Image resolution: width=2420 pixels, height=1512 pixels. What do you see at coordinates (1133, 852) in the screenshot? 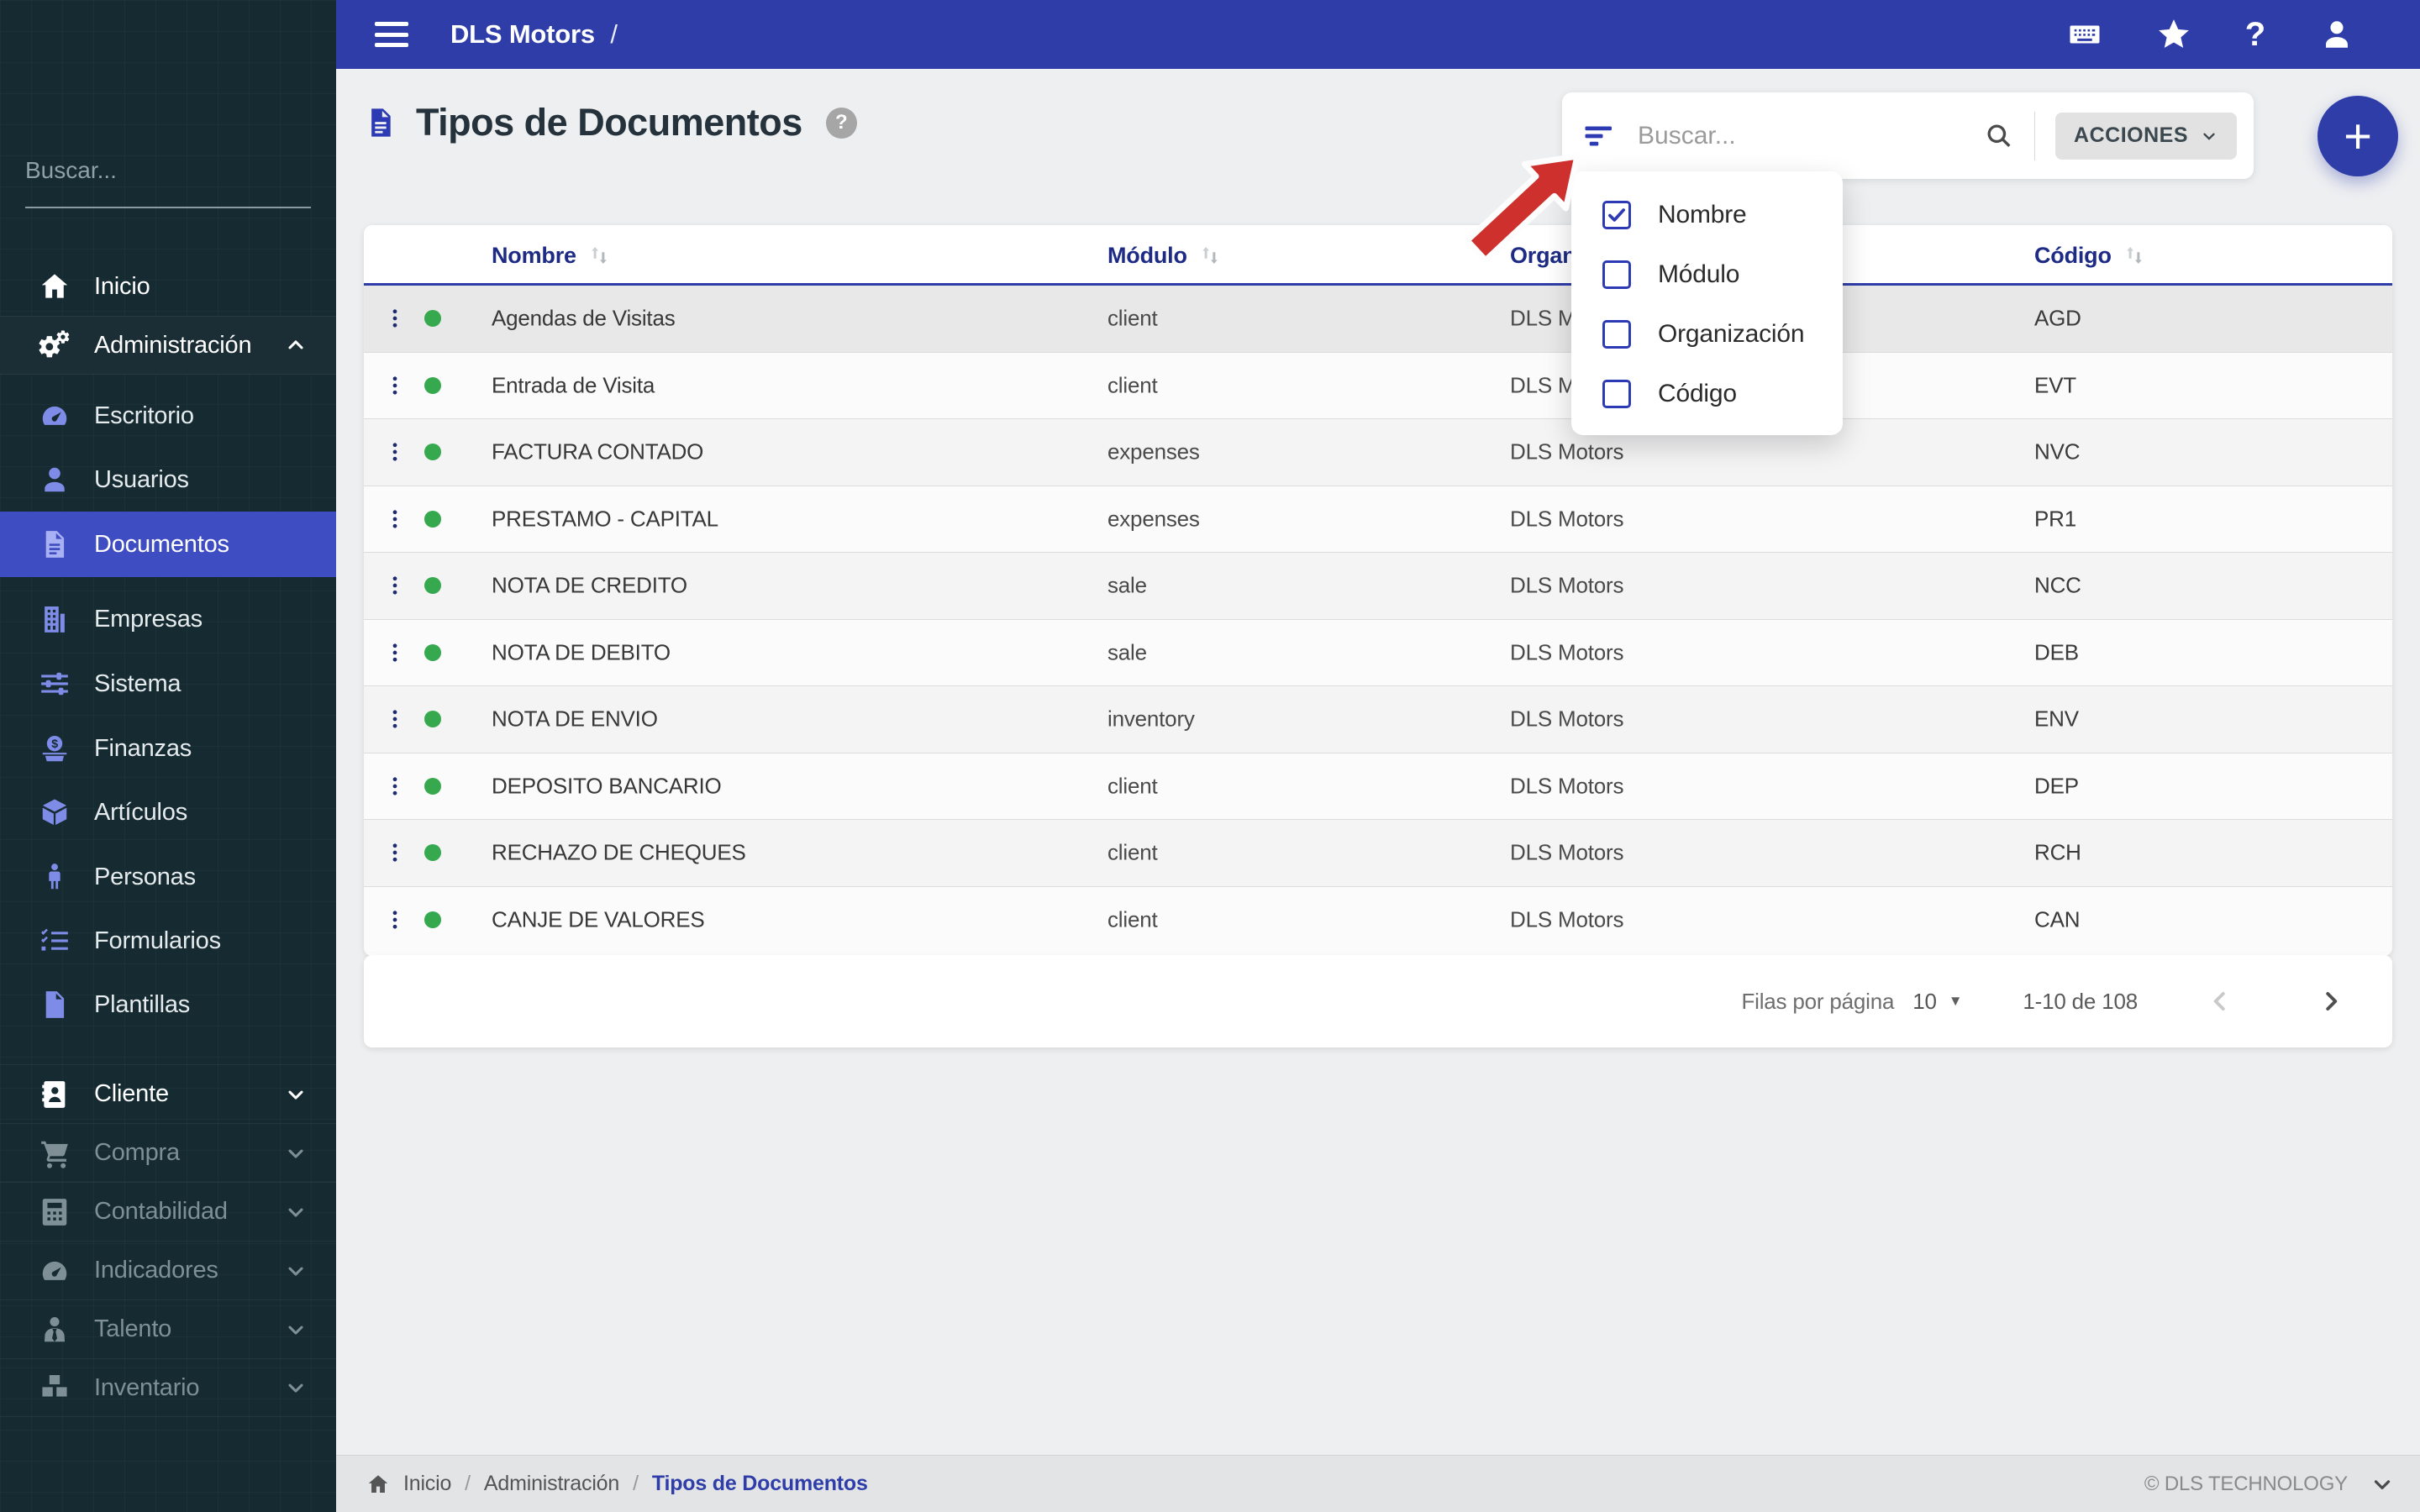
I see `cell-modulo: client` at bounding box center [1133, 852].